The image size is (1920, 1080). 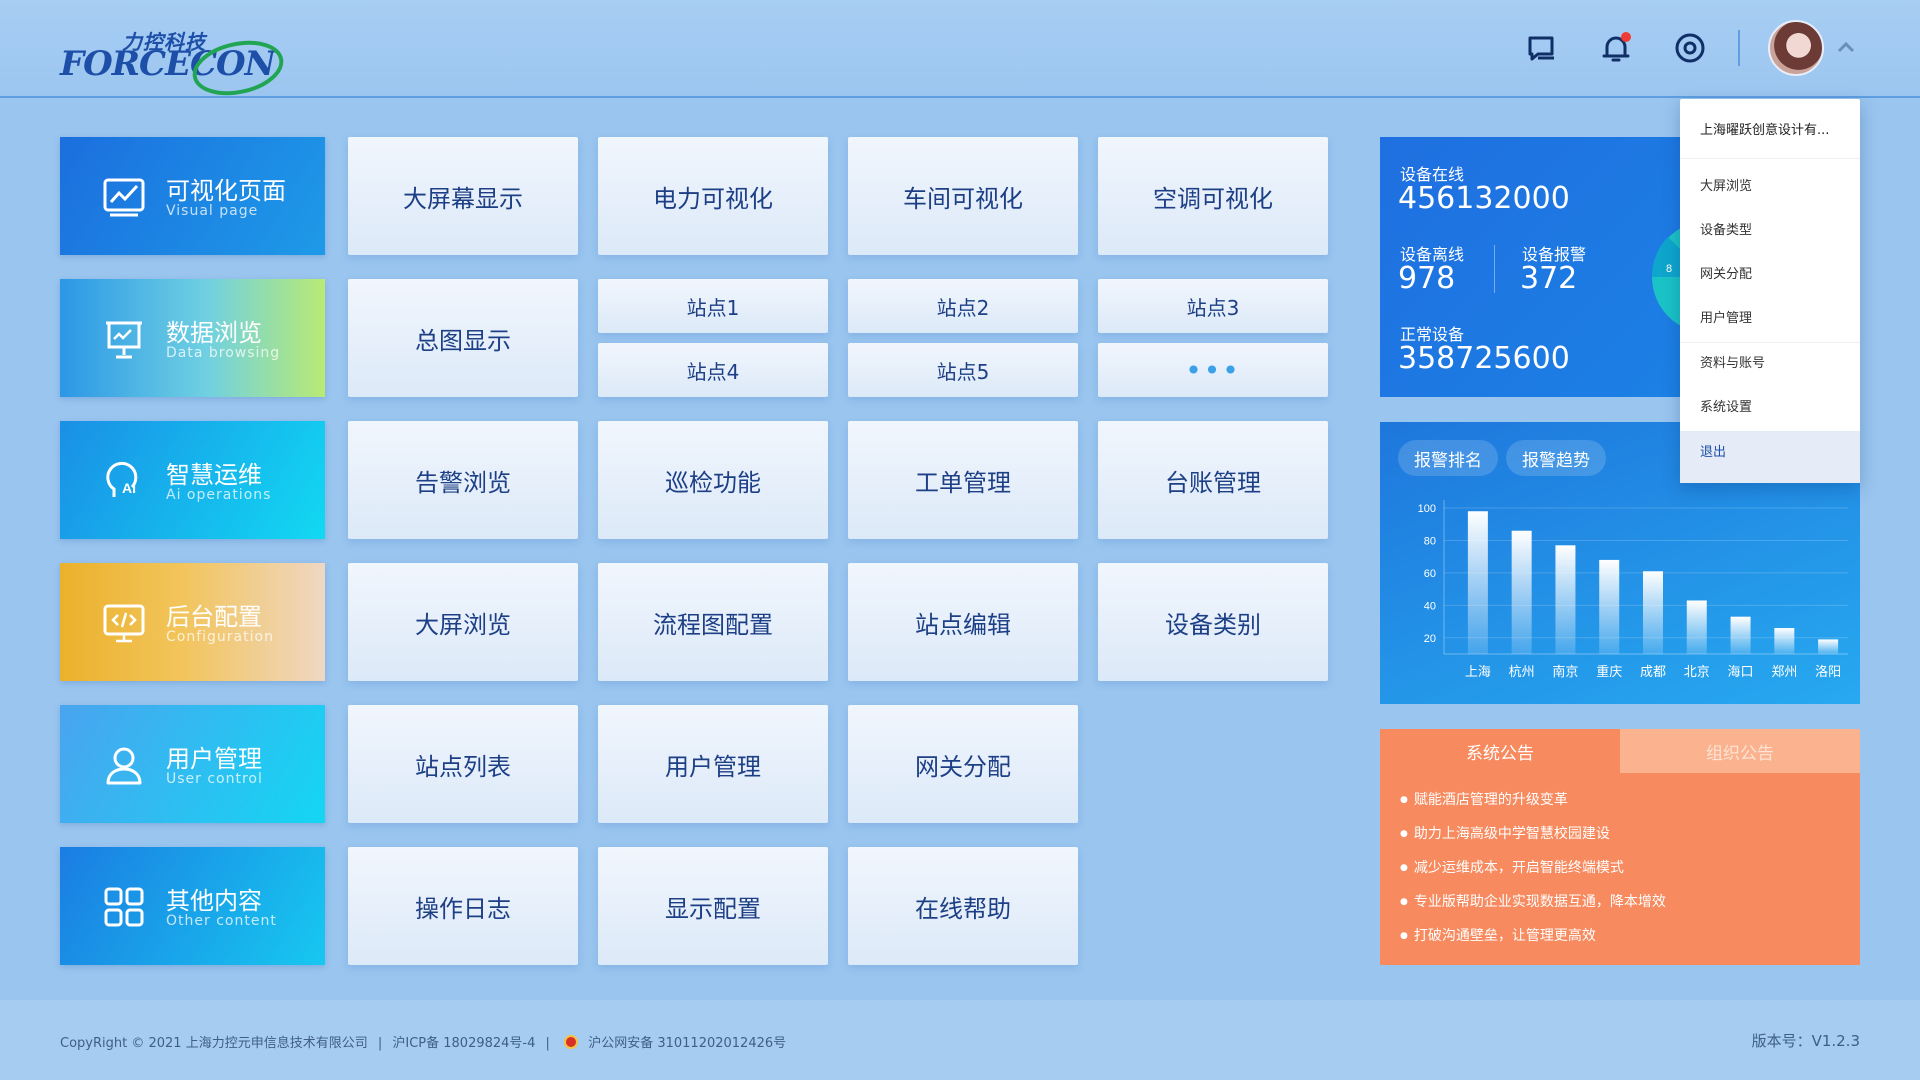 I want to click on stats-divider, so click(x=1494, y=269).